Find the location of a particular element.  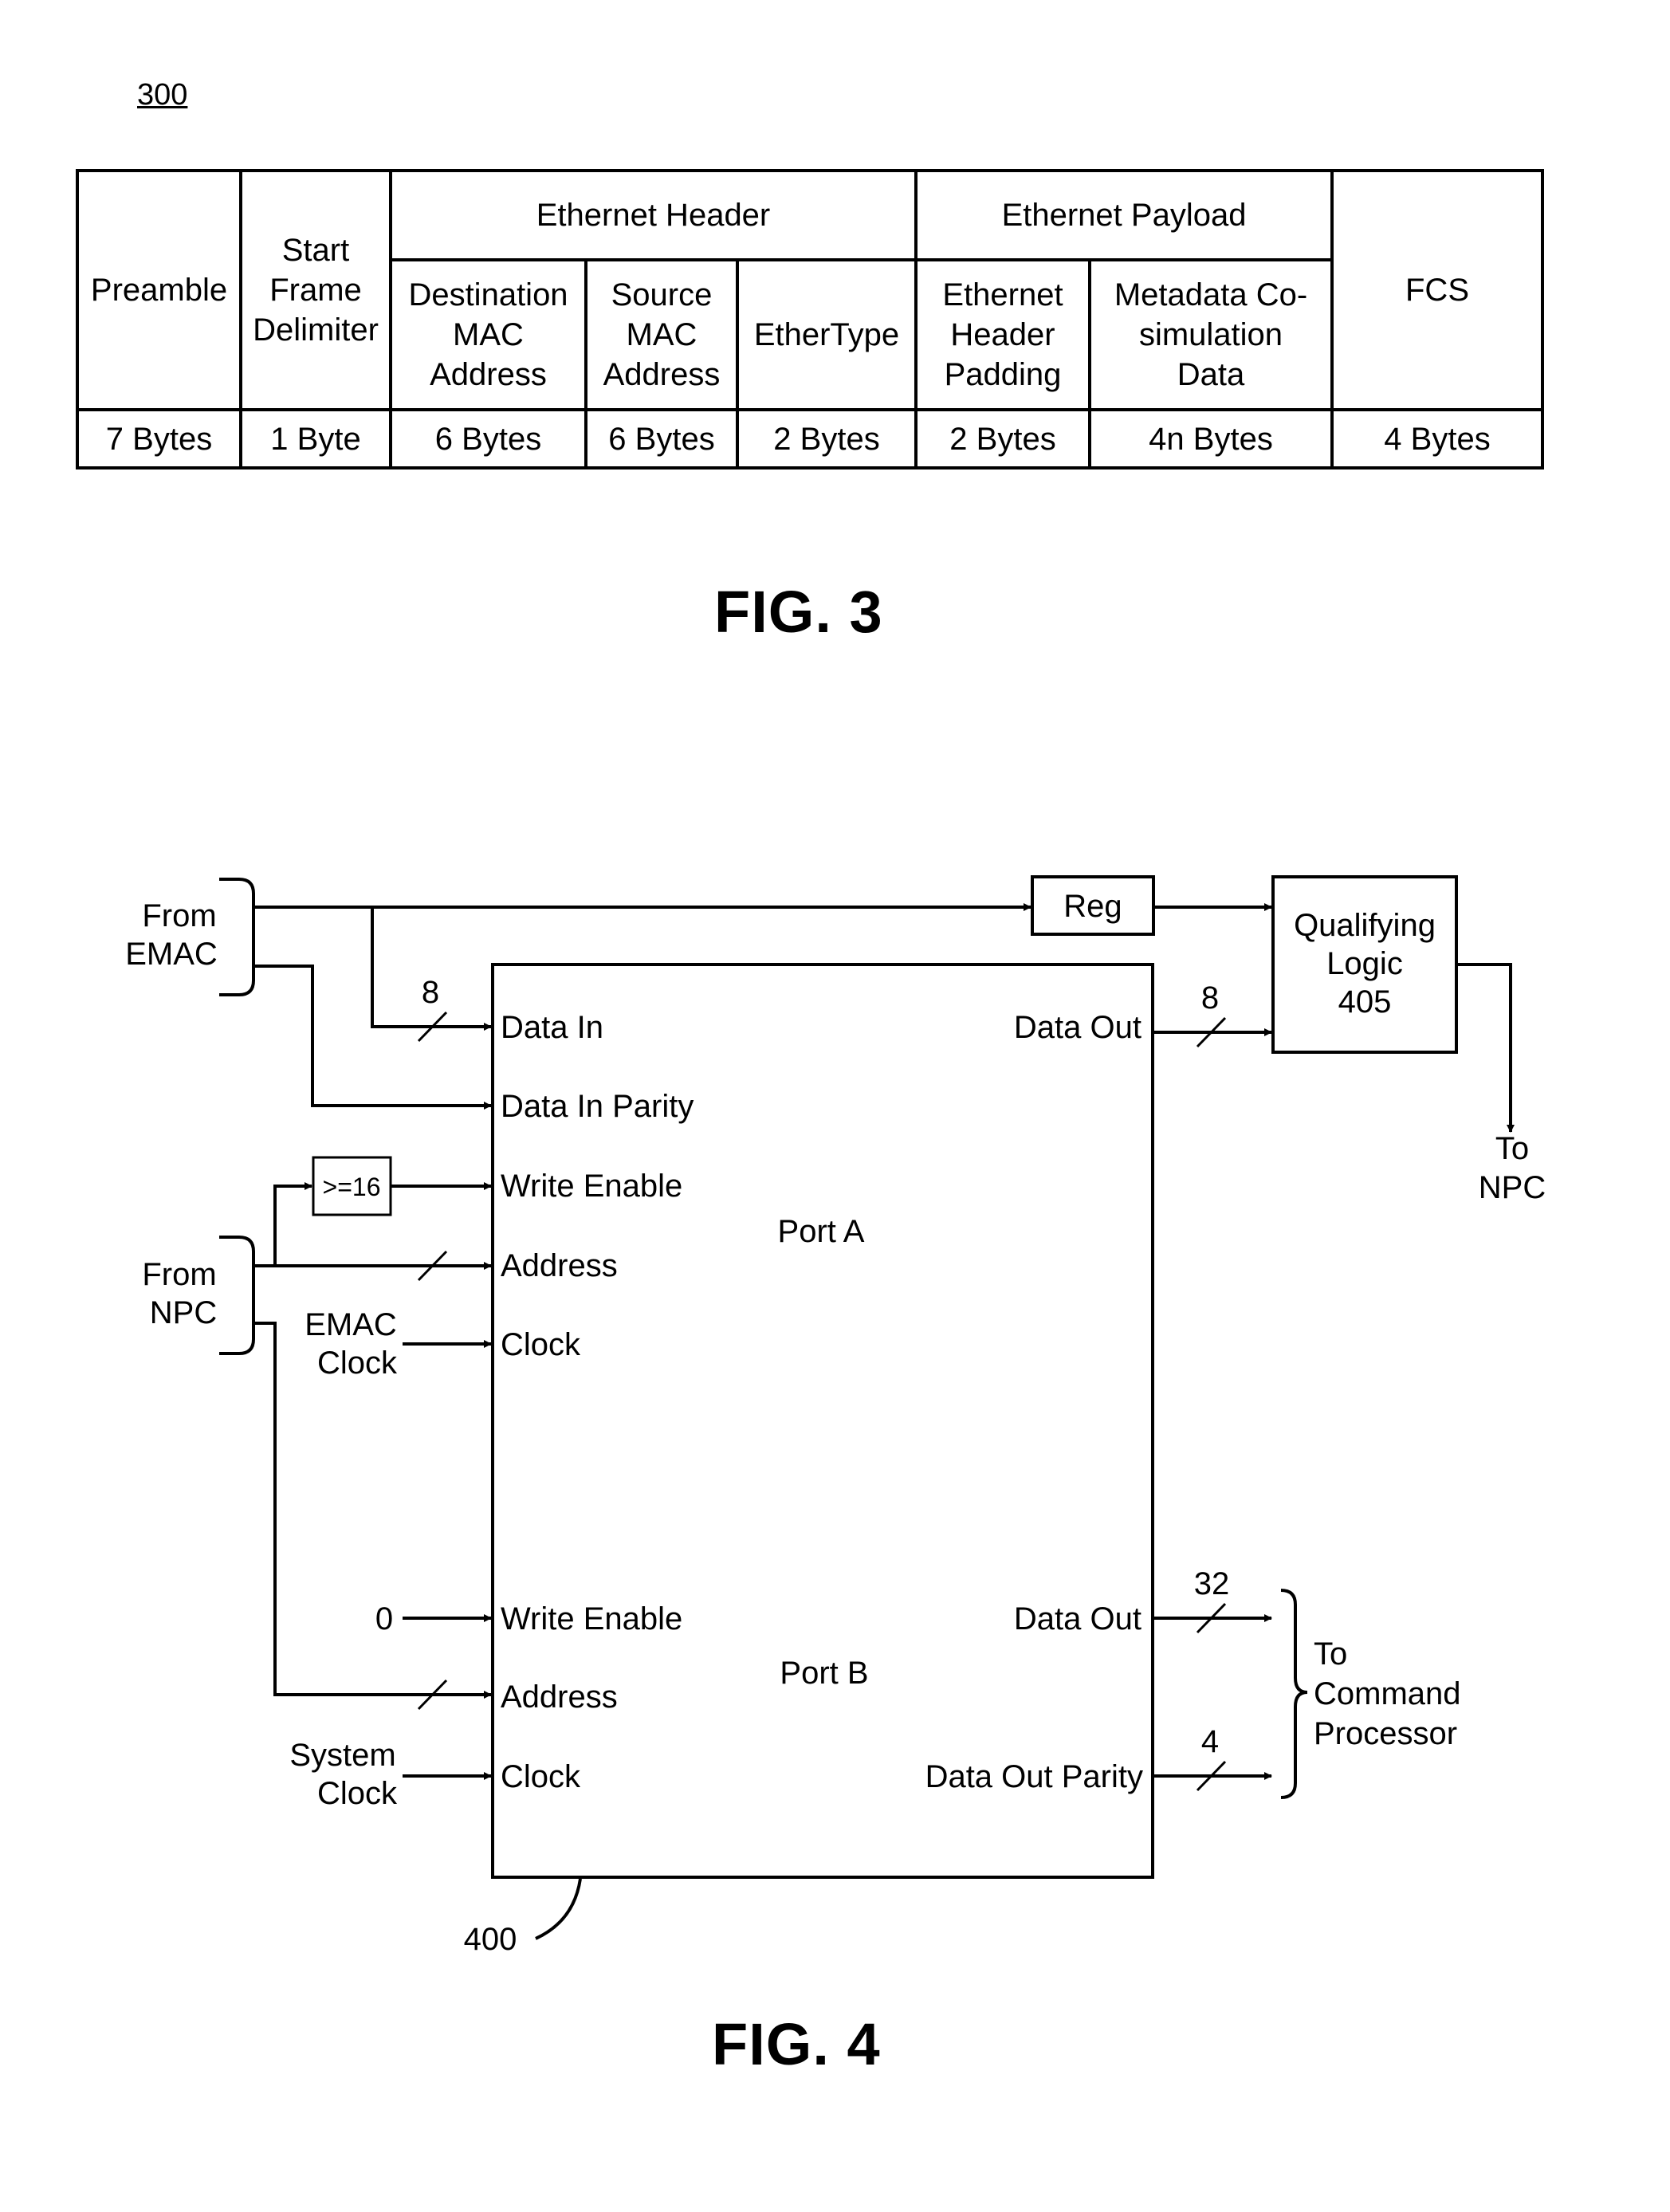

port-b-input-address: Address is located at coordinates (559, 1697).